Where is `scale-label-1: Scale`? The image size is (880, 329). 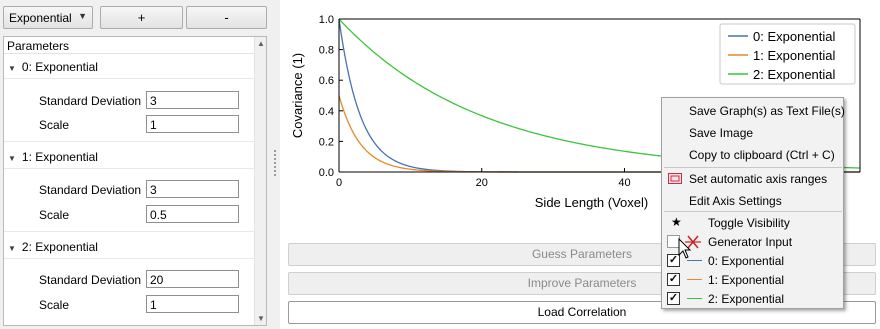
scale-label-1: Scale is located at coordinates (54, 215).